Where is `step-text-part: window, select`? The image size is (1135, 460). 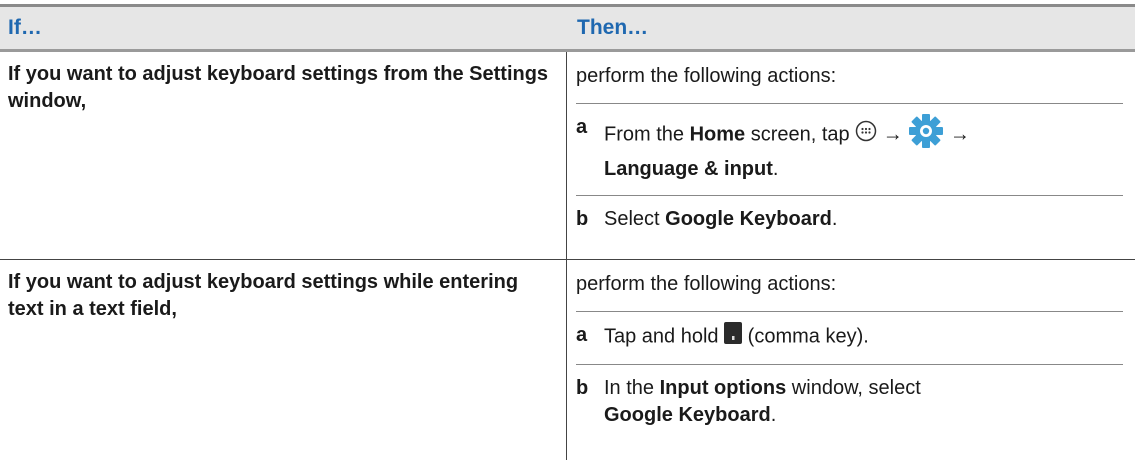
step-text-part: window, select is located at coordinates (853, 388).